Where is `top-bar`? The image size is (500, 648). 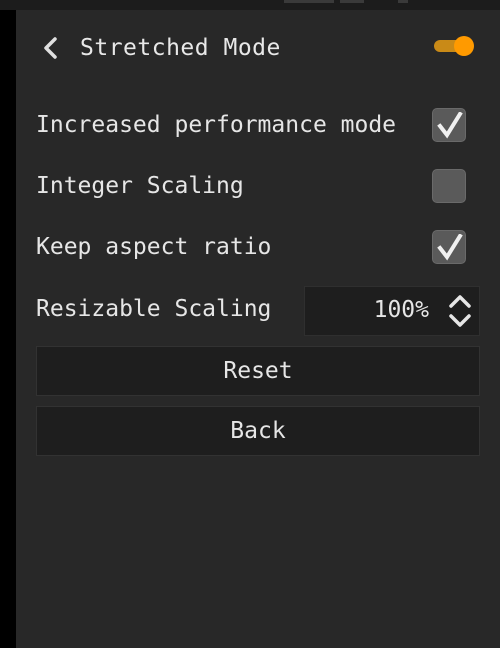 top-bar is located at coordinates (250, 5).